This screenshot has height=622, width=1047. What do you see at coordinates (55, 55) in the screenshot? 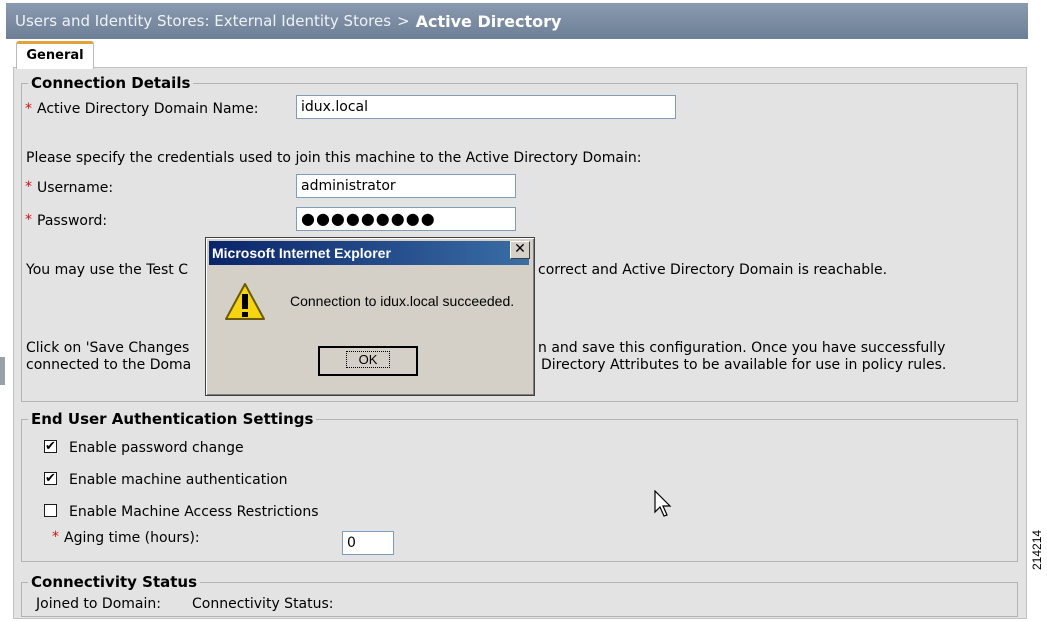
I see `tab-general: General` at bounding box center [55, 55].